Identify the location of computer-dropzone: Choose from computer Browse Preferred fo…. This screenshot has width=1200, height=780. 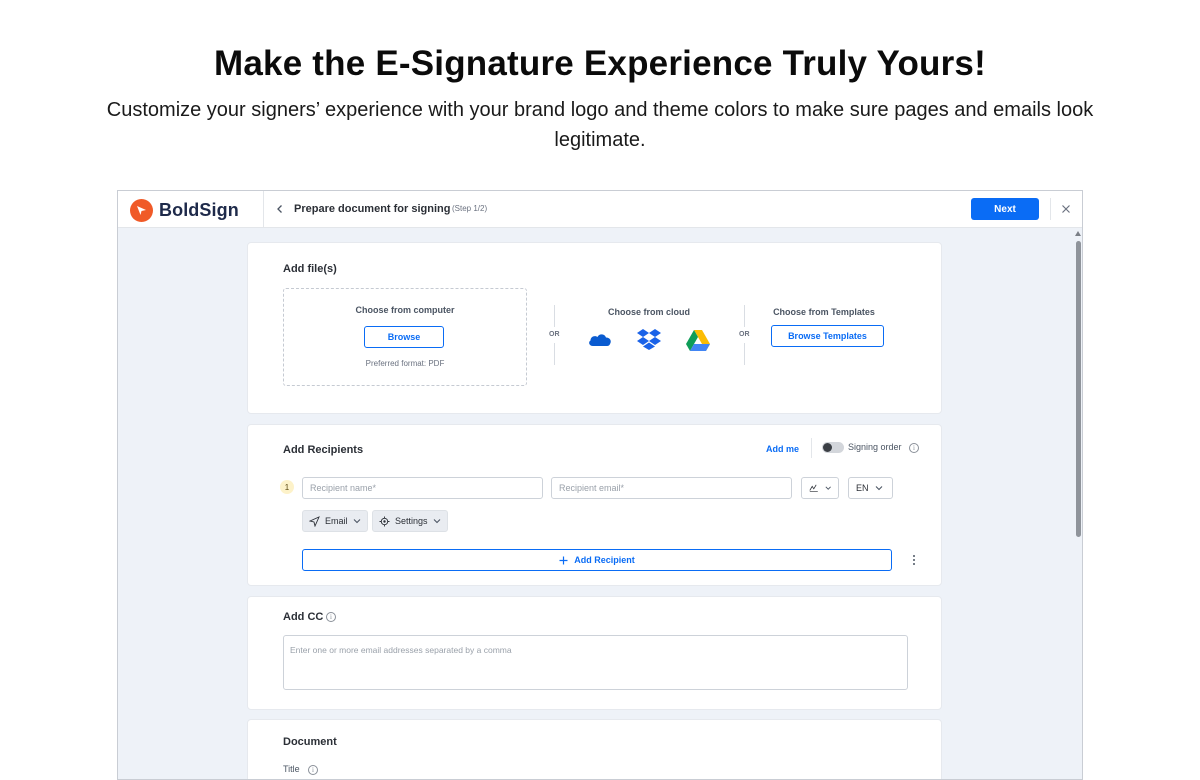
(405, 337).